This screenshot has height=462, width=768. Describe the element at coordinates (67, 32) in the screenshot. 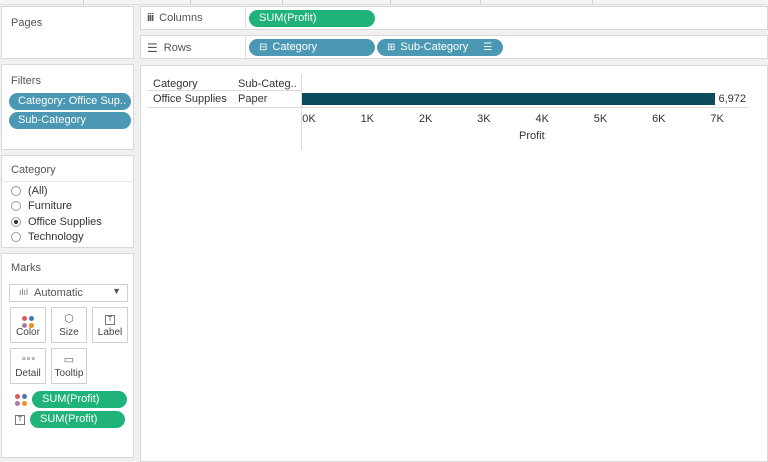

I see `pages-card: Pages` at that location.